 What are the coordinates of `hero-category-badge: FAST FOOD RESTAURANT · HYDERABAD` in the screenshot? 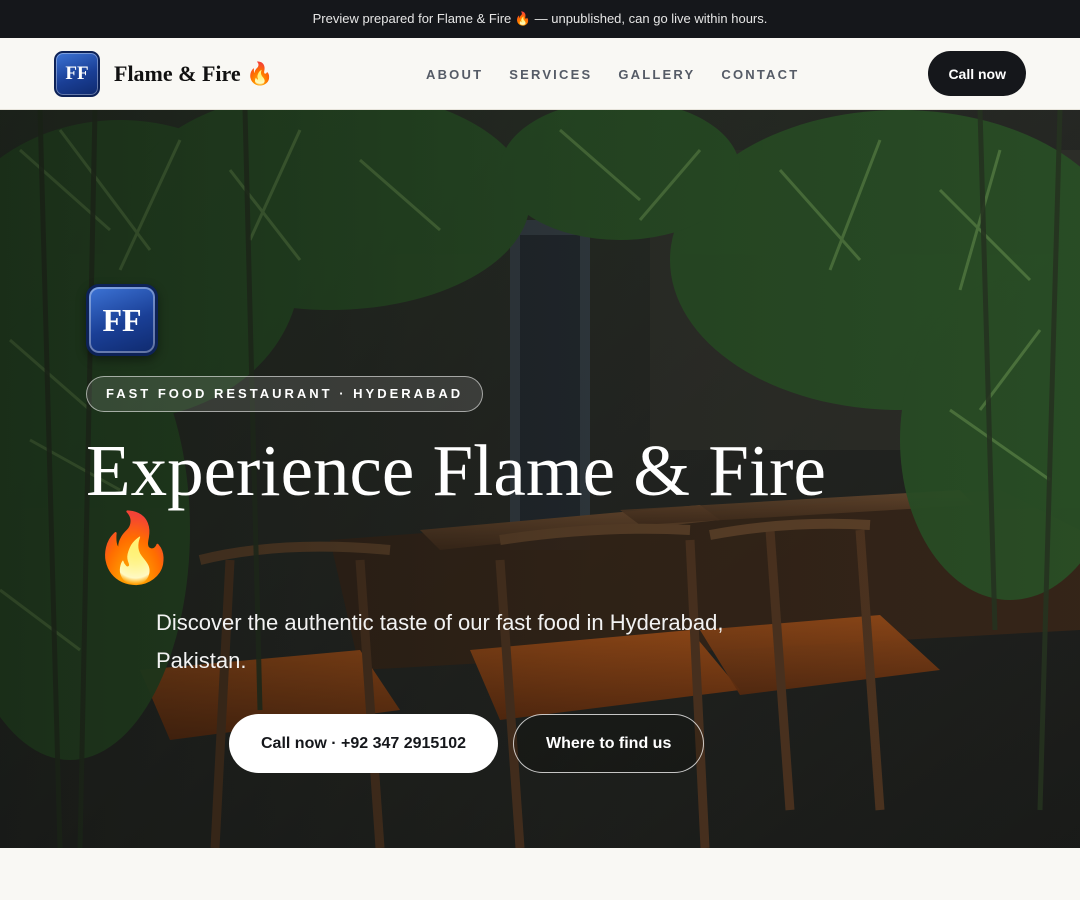 It's located at (285, 394).